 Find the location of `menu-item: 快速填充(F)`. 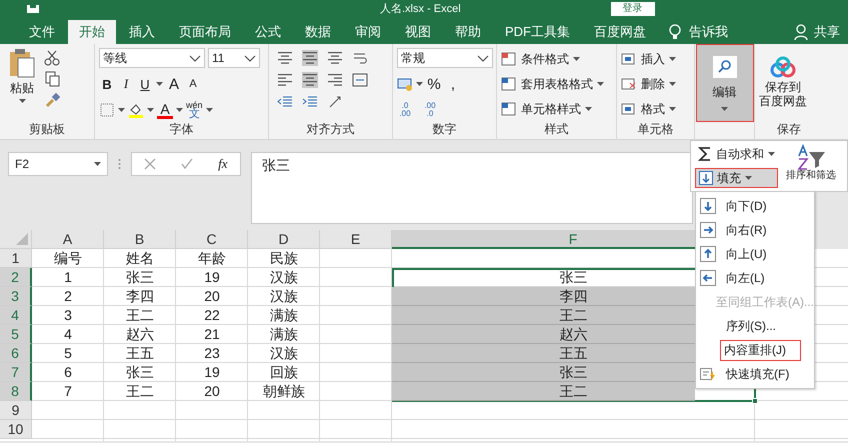

menu-item: 快速填充(F) is located at coordinates (755, 374).